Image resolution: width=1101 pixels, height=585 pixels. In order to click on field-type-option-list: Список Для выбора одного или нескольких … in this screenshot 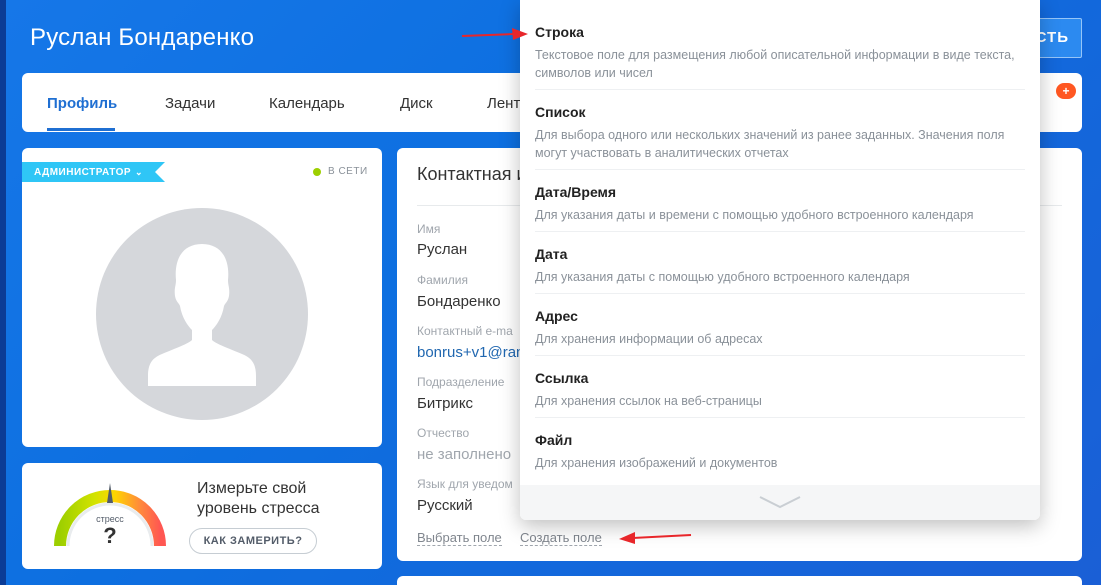, I will do `click(780, 133)`.